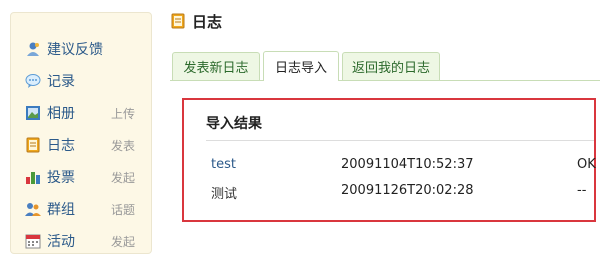 This screenshot has width=600, height=254. I want to click on sidebar-item-label: 建议反馈, so click(75, 50).